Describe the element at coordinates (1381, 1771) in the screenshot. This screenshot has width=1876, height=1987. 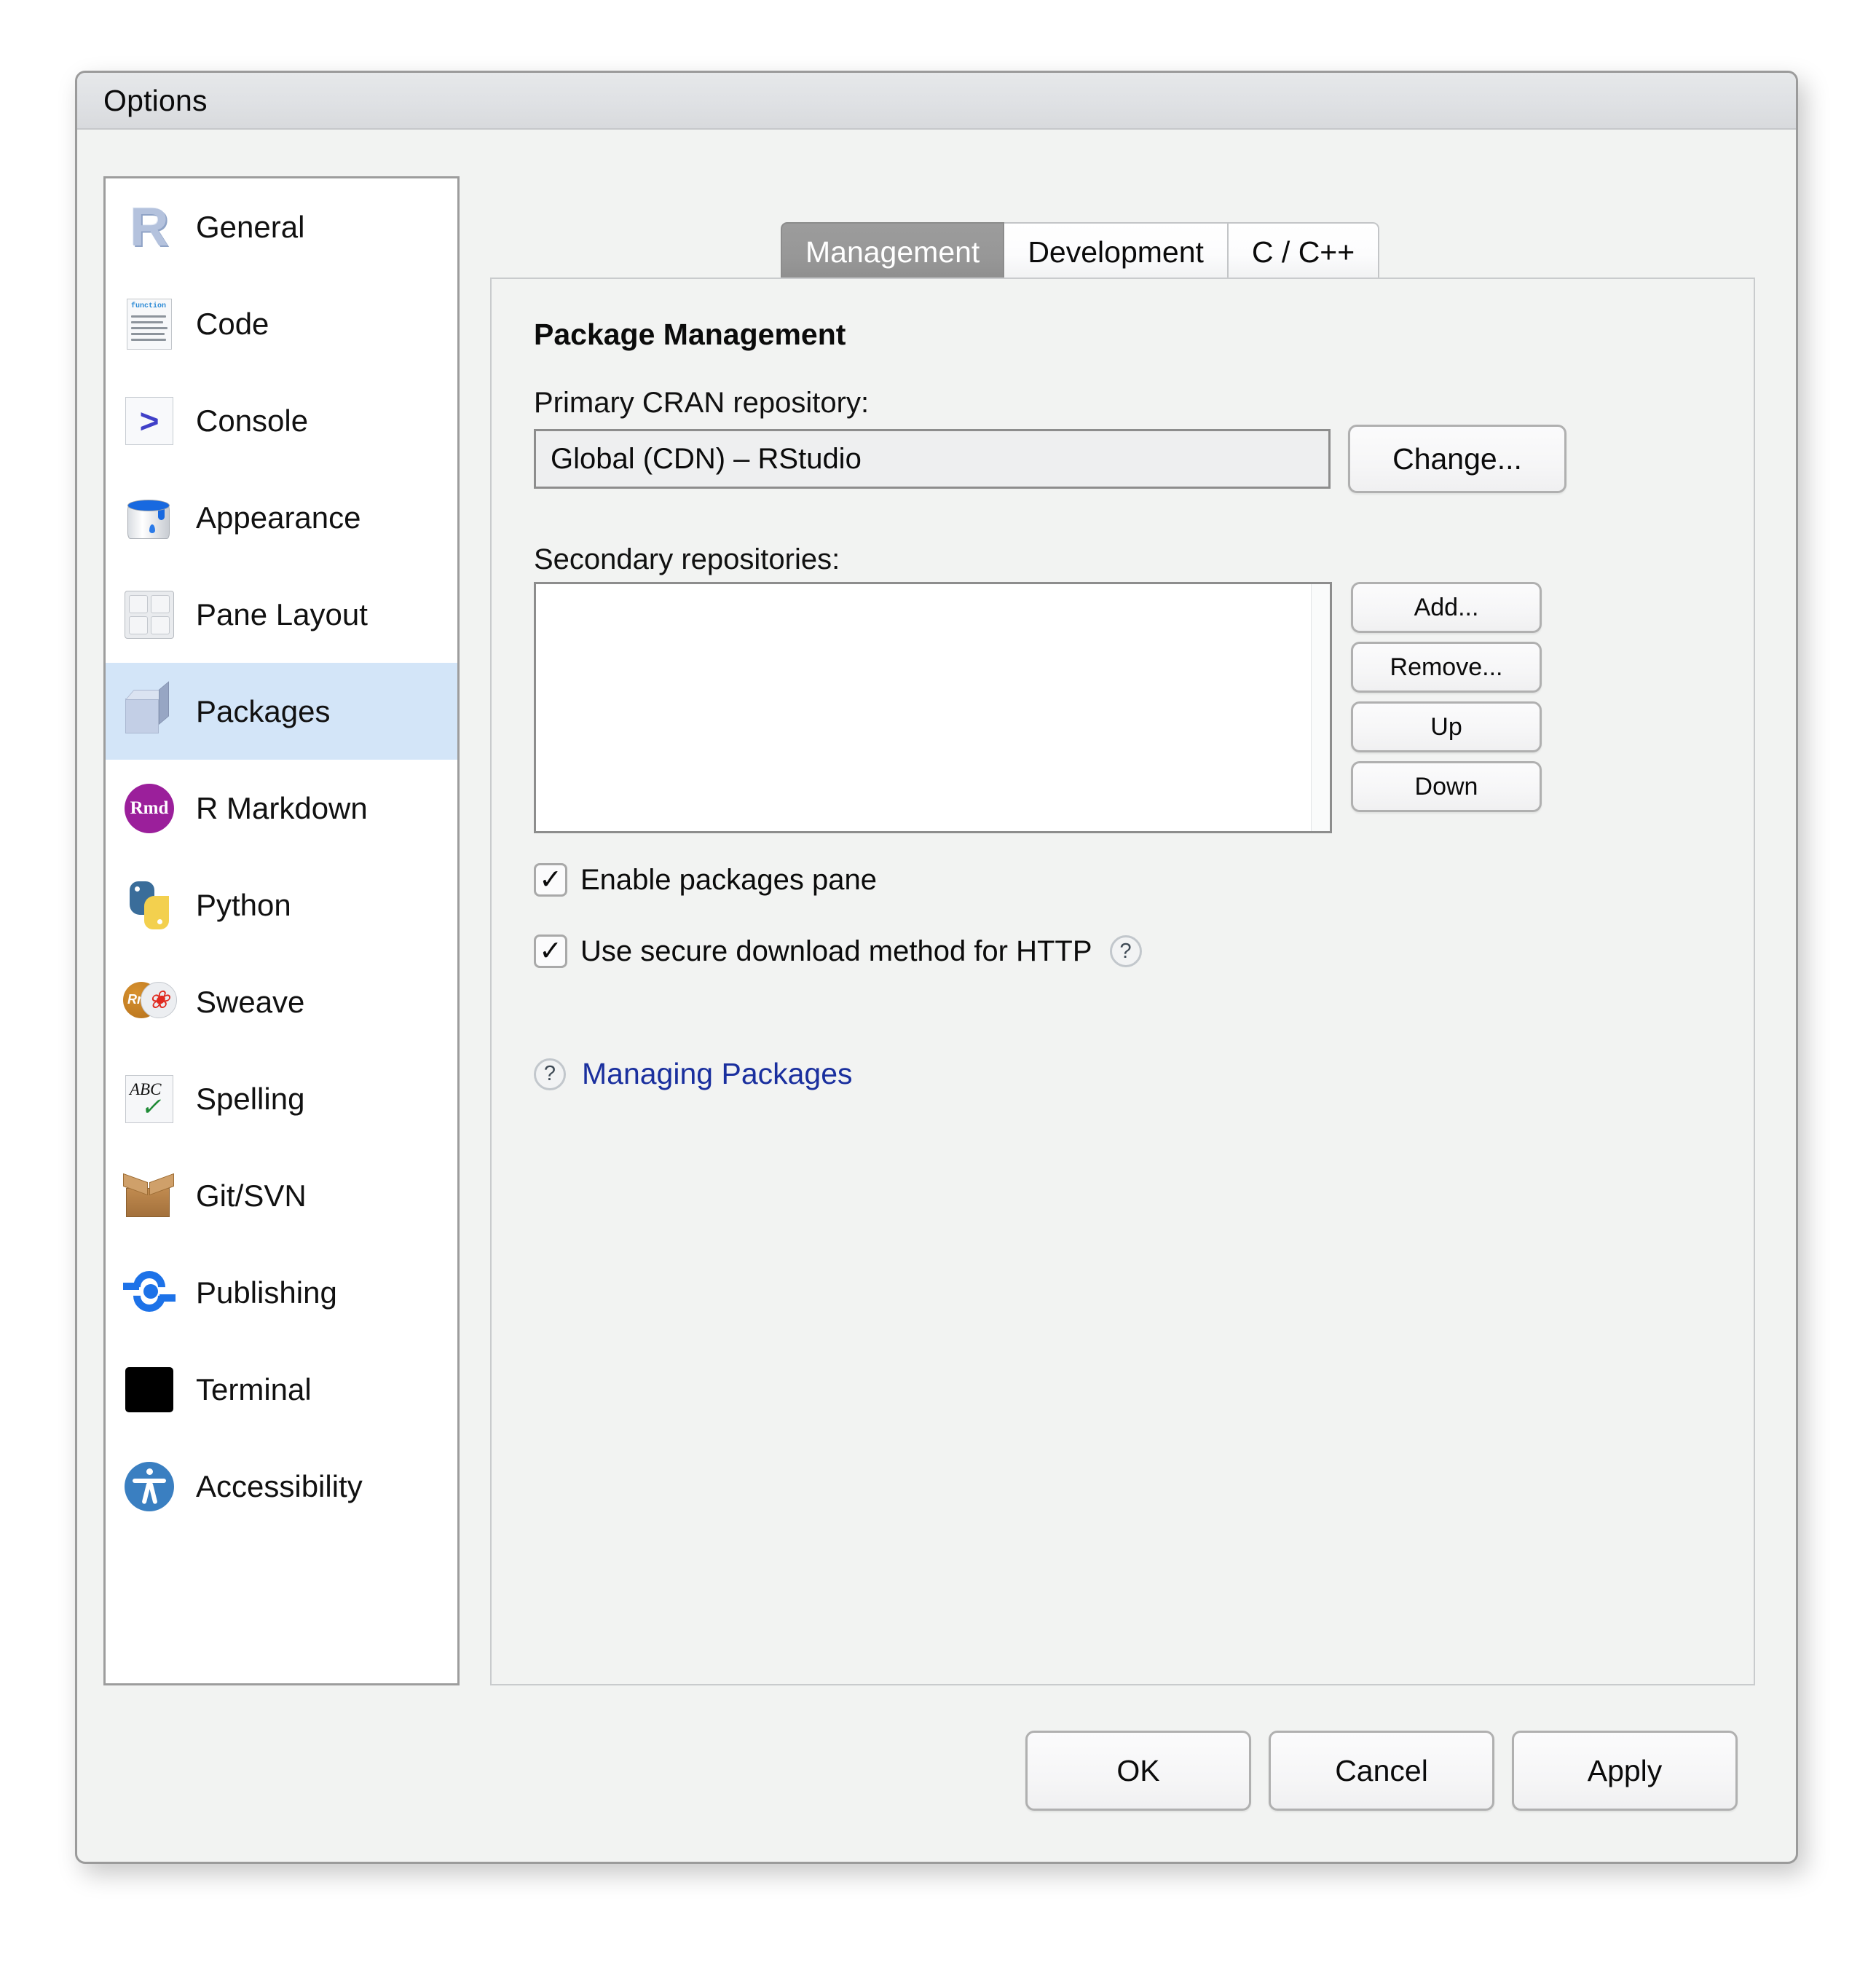
I see `cancel-button: Cancel` at that location.